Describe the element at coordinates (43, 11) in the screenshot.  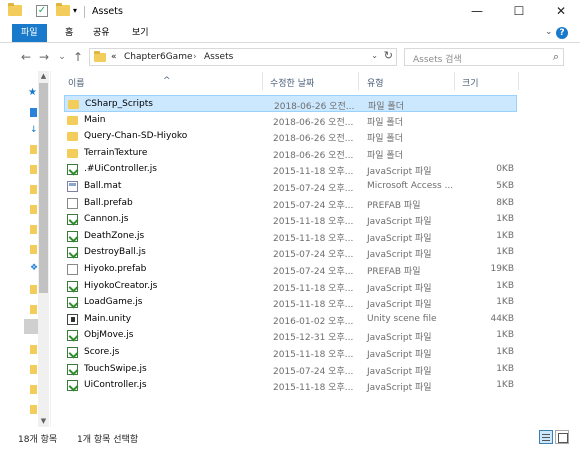
I see `properties-icon: ✓` at that location.